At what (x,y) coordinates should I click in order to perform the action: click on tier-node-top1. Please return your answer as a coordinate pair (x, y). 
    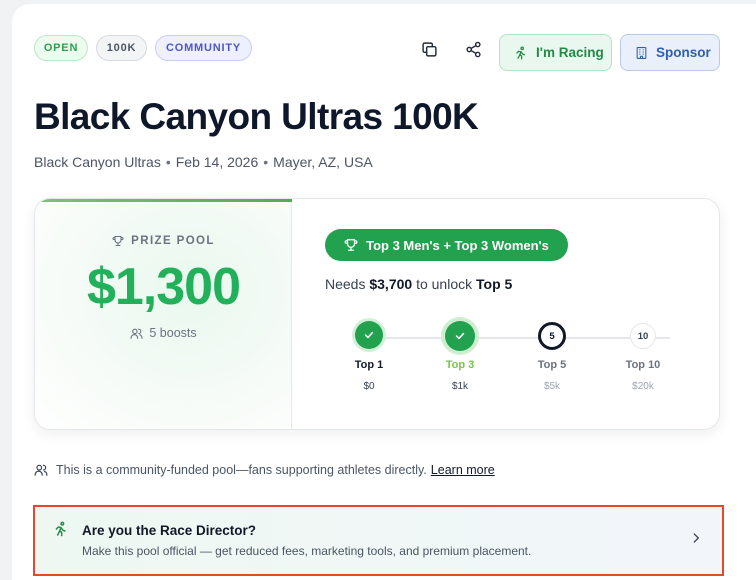
    Looking at the image, I should click on (369, 335).